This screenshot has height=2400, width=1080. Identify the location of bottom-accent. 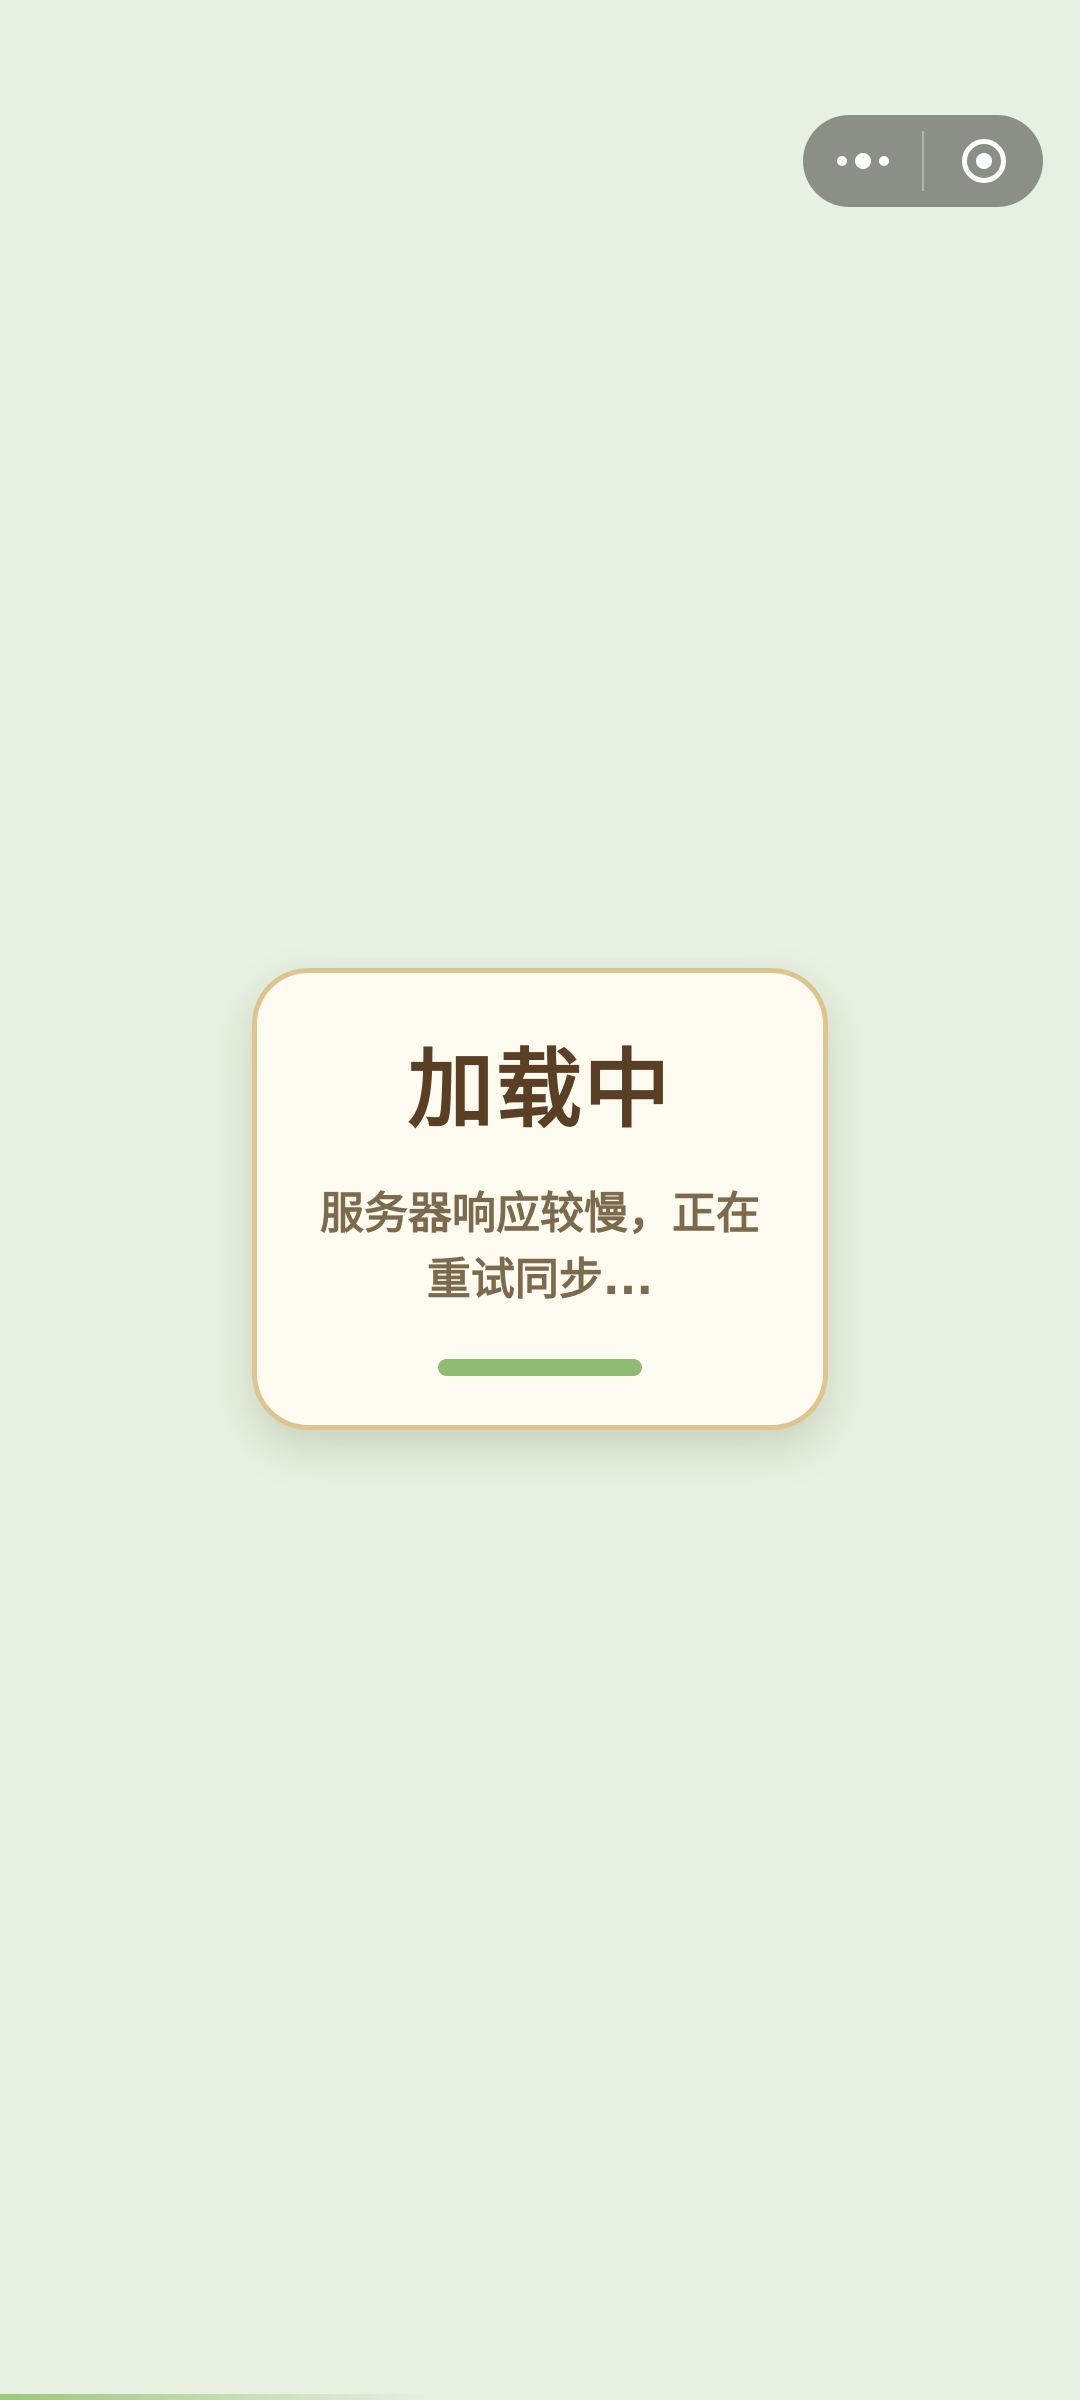
(540, 2397).